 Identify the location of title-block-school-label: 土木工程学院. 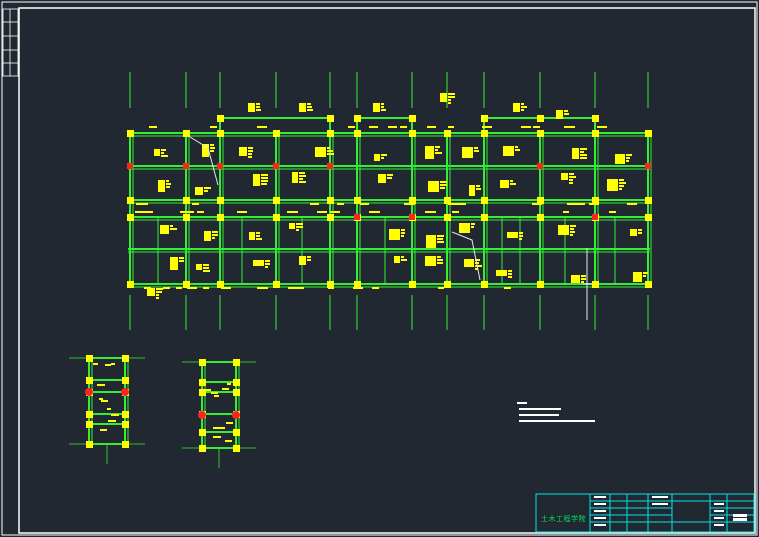
(563, 519).